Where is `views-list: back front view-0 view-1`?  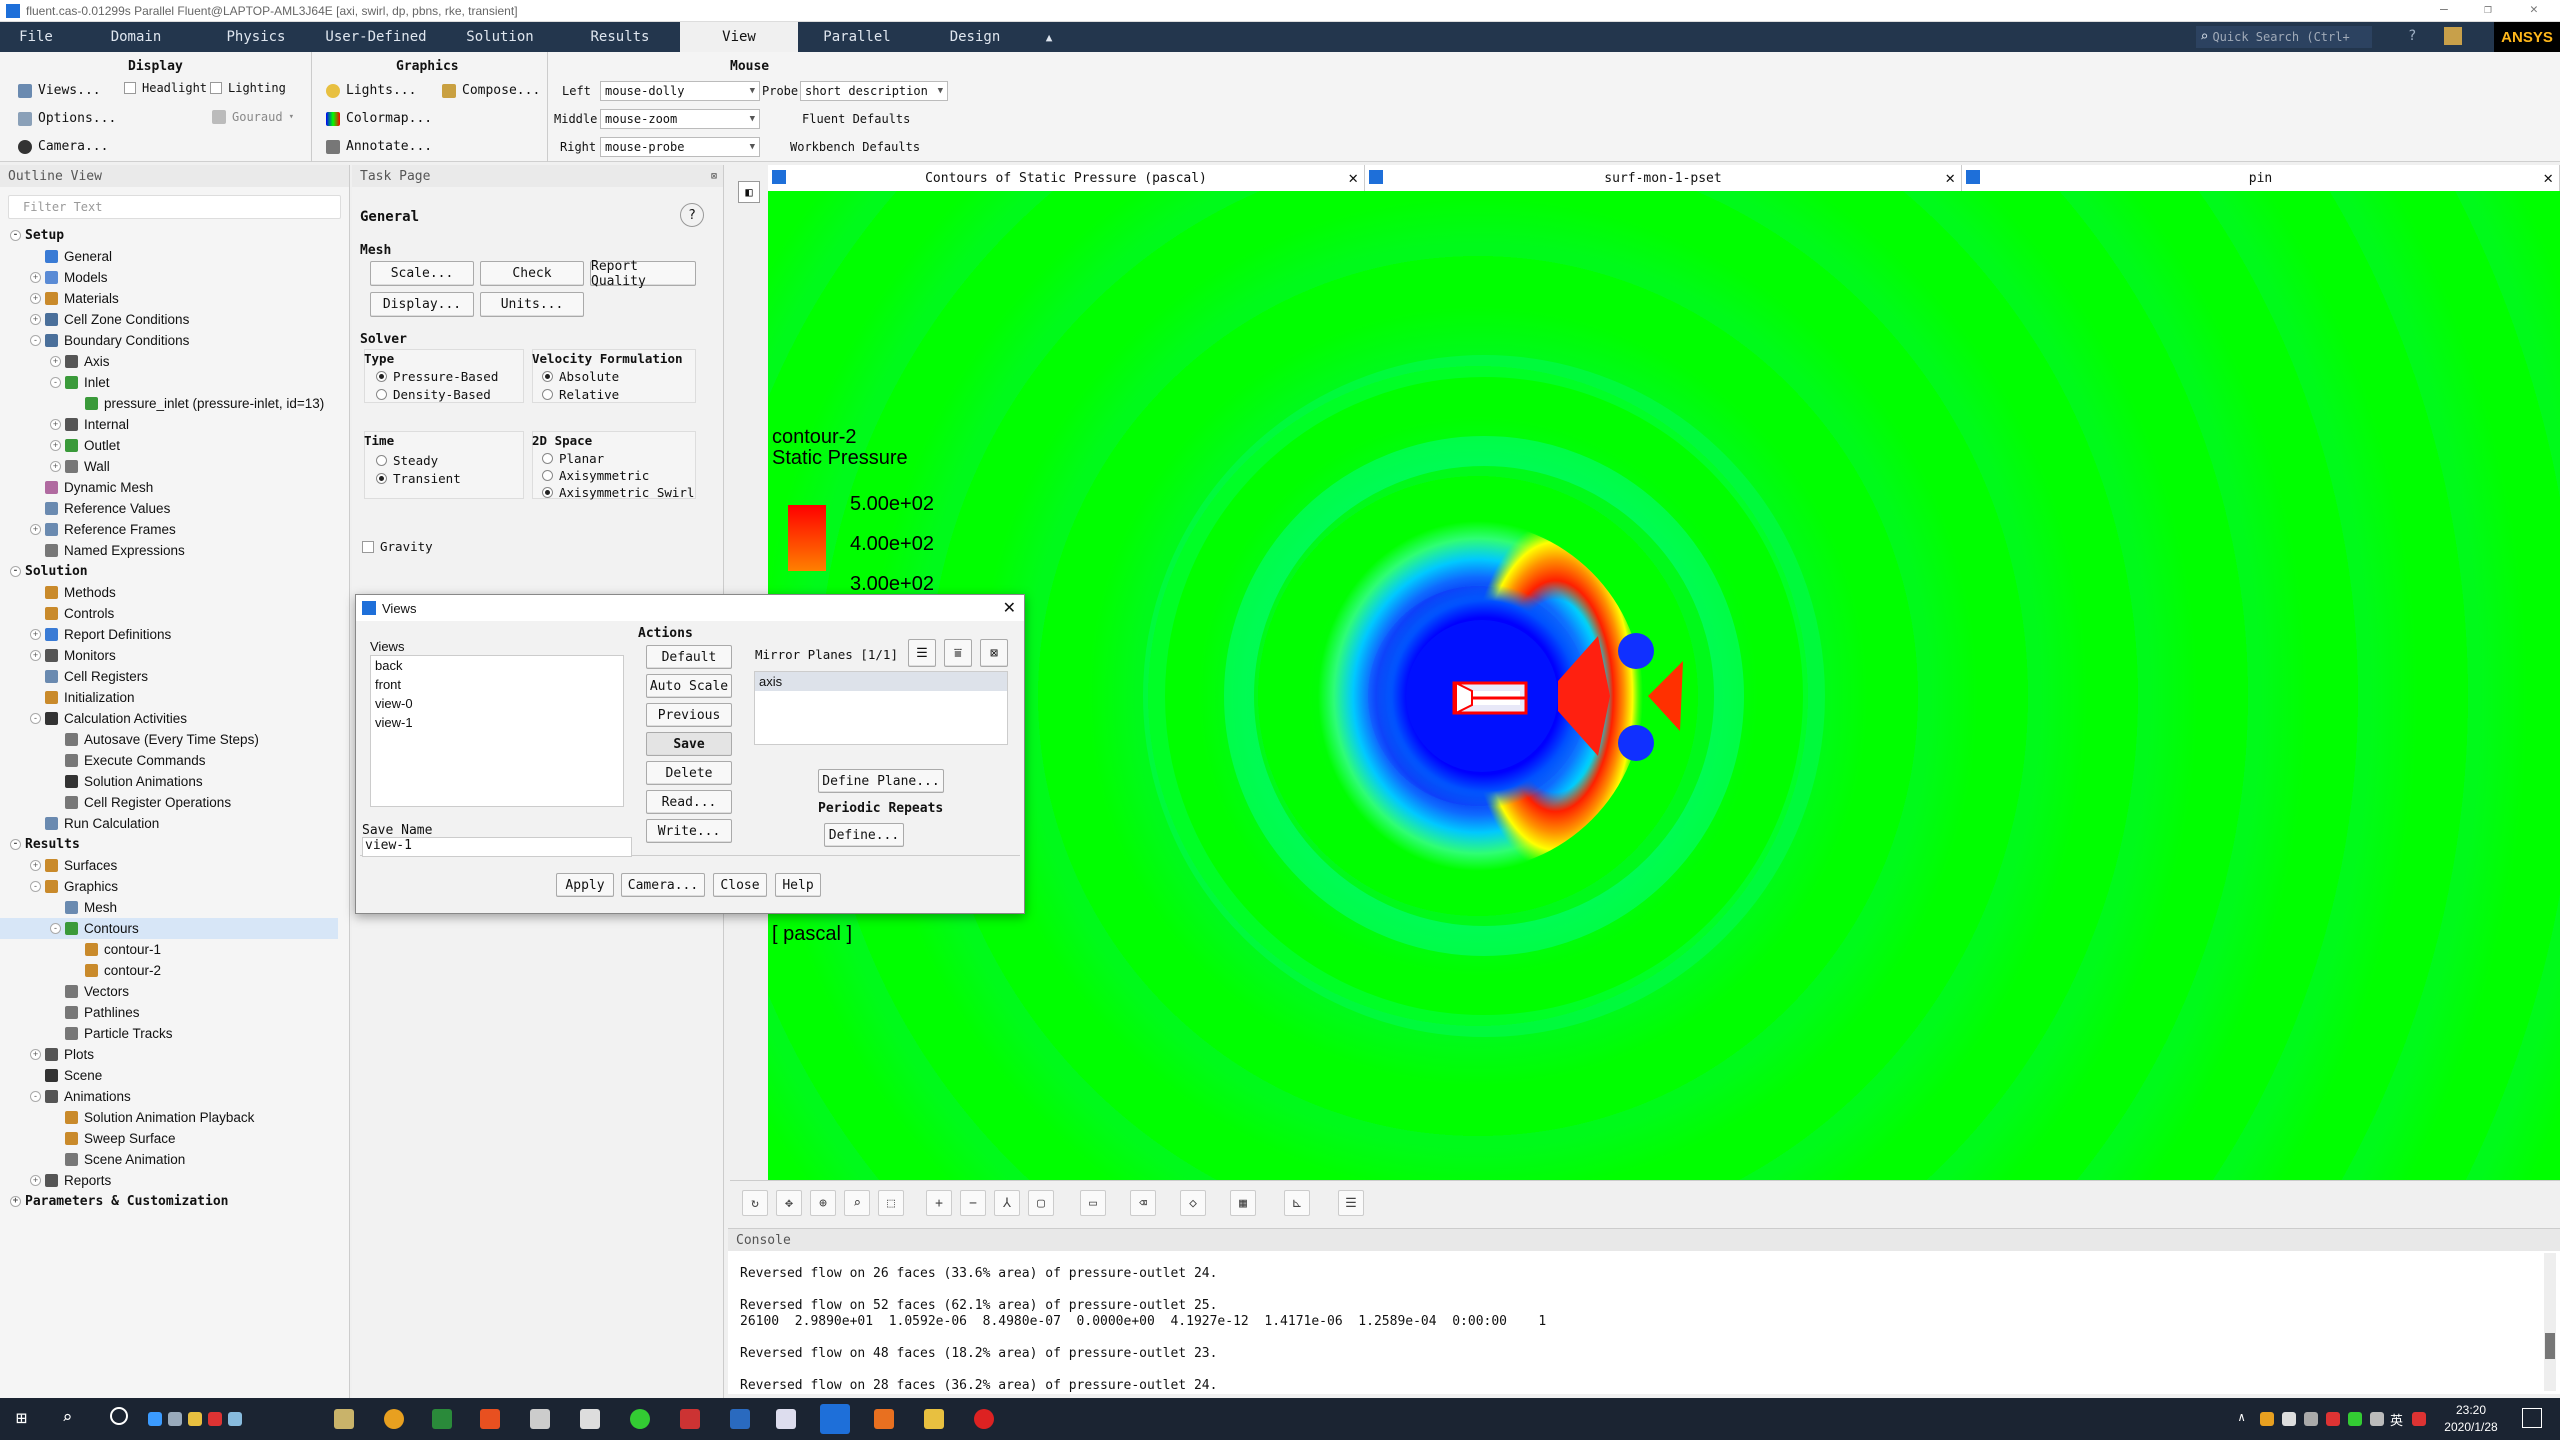 views-list: back front view-0 view-1 is located at coordinates (497, 731).